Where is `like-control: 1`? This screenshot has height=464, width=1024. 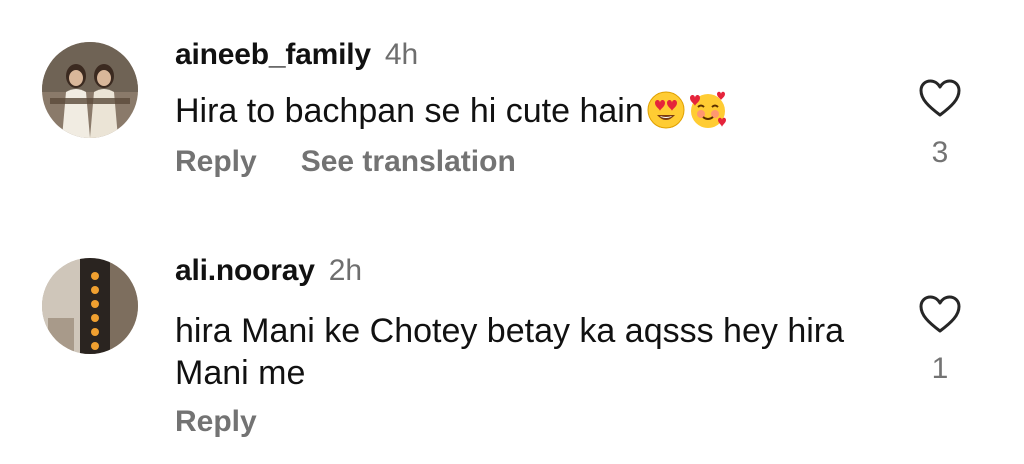
like-control: 1 is located at coordinates (940, 340).